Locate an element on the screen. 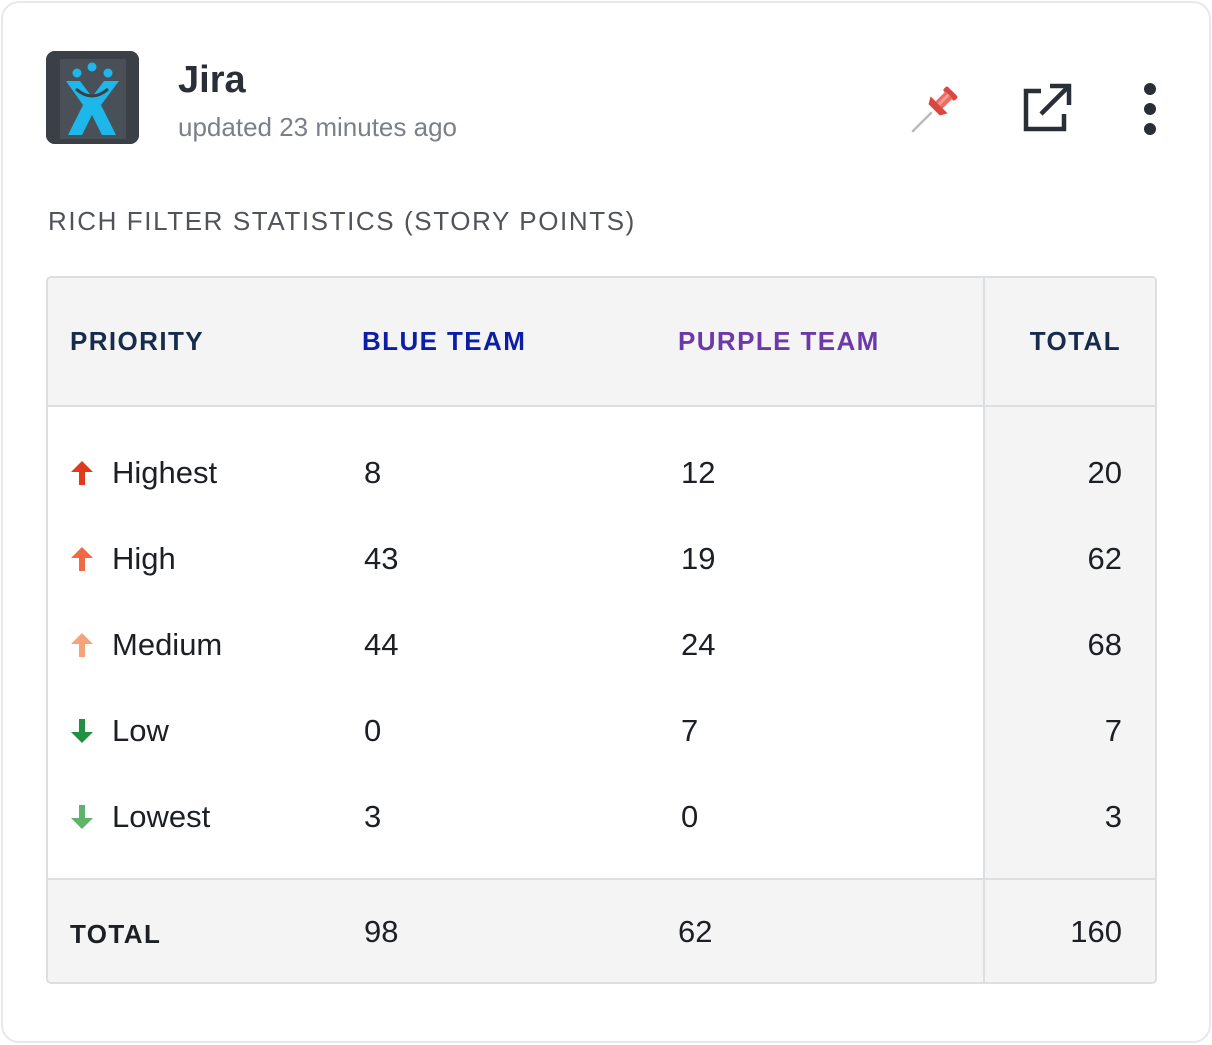 The height and width of the screenshot is (1045, 1212). footer-purple-total: 62 is located at coordinates (695, 932).